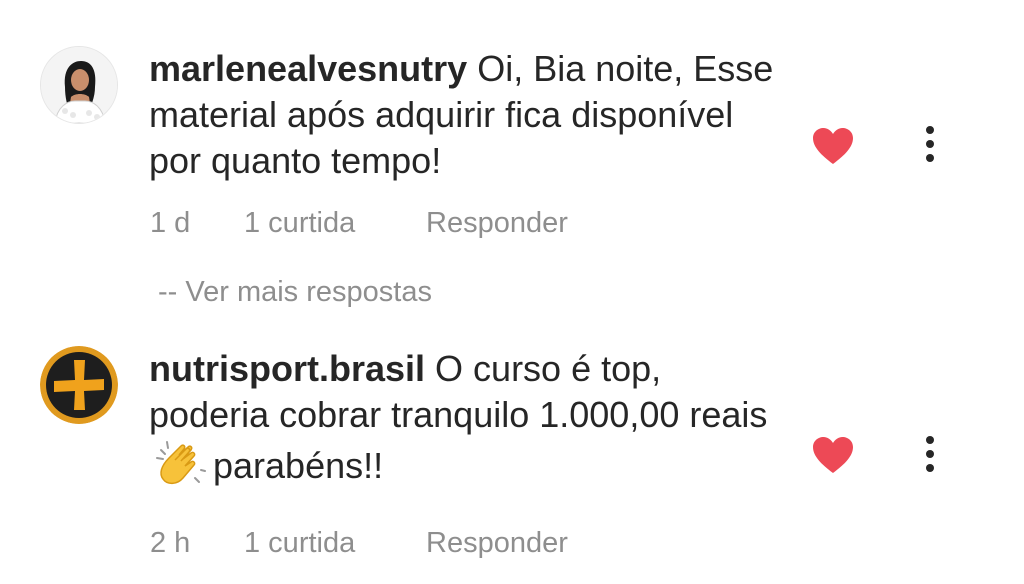 The width and height of the screenshot is (1024, 584). Describe the element at coordinates (170, 543) in the screenshot. I see `comment-time: 2 h` at that location.